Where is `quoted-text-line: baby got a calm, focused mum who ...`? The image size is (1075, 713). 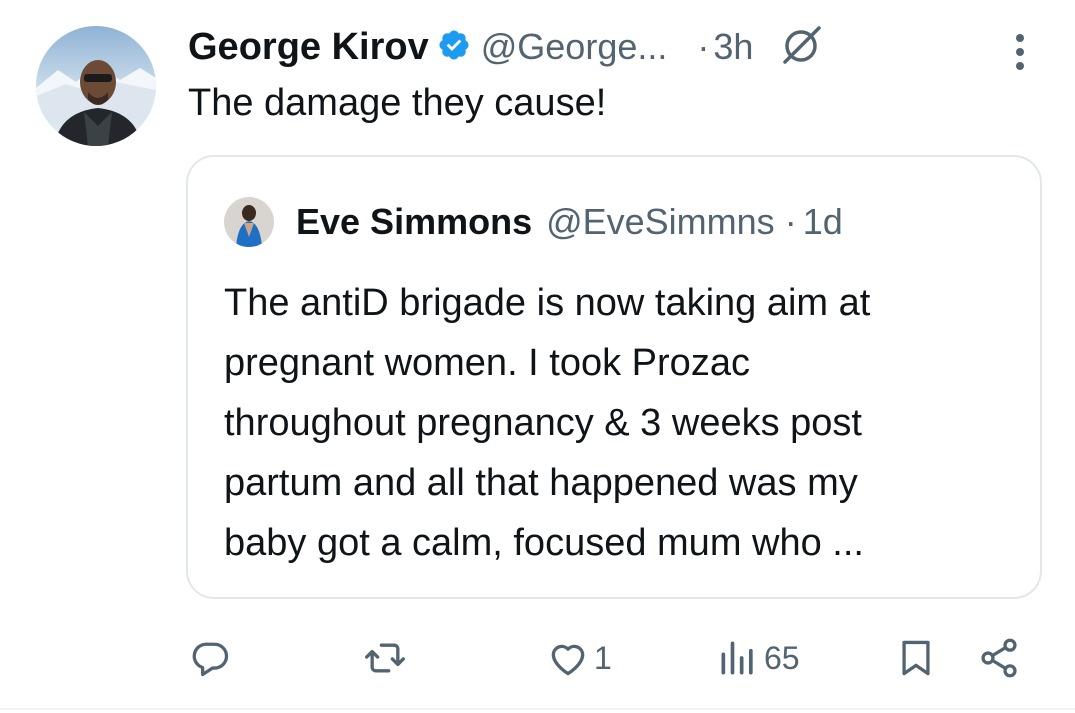
quoted-text-line: baby got a calm, focused mum who ... is located at coordinates (544, 543).